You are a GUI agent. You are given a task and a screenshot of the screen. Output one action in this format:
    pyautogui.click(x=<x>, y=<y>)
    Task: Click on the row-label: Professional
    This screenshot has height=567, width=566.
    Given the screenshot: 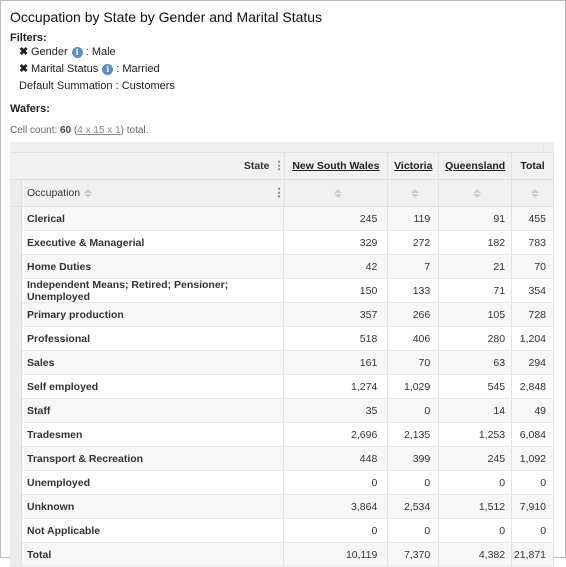 What is the action you would take?
    pyautogui.click(x=153, y=338)
    